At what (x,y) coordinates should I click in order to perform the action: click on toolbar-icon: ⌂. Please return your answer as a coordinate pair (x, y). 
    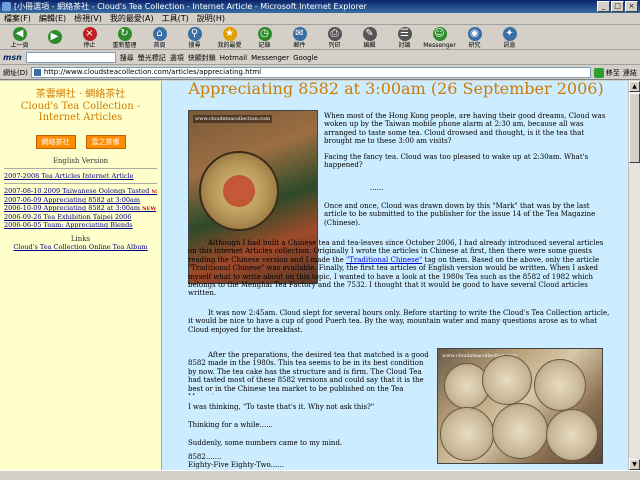
    Looking at the image, I should click on (159, 33).